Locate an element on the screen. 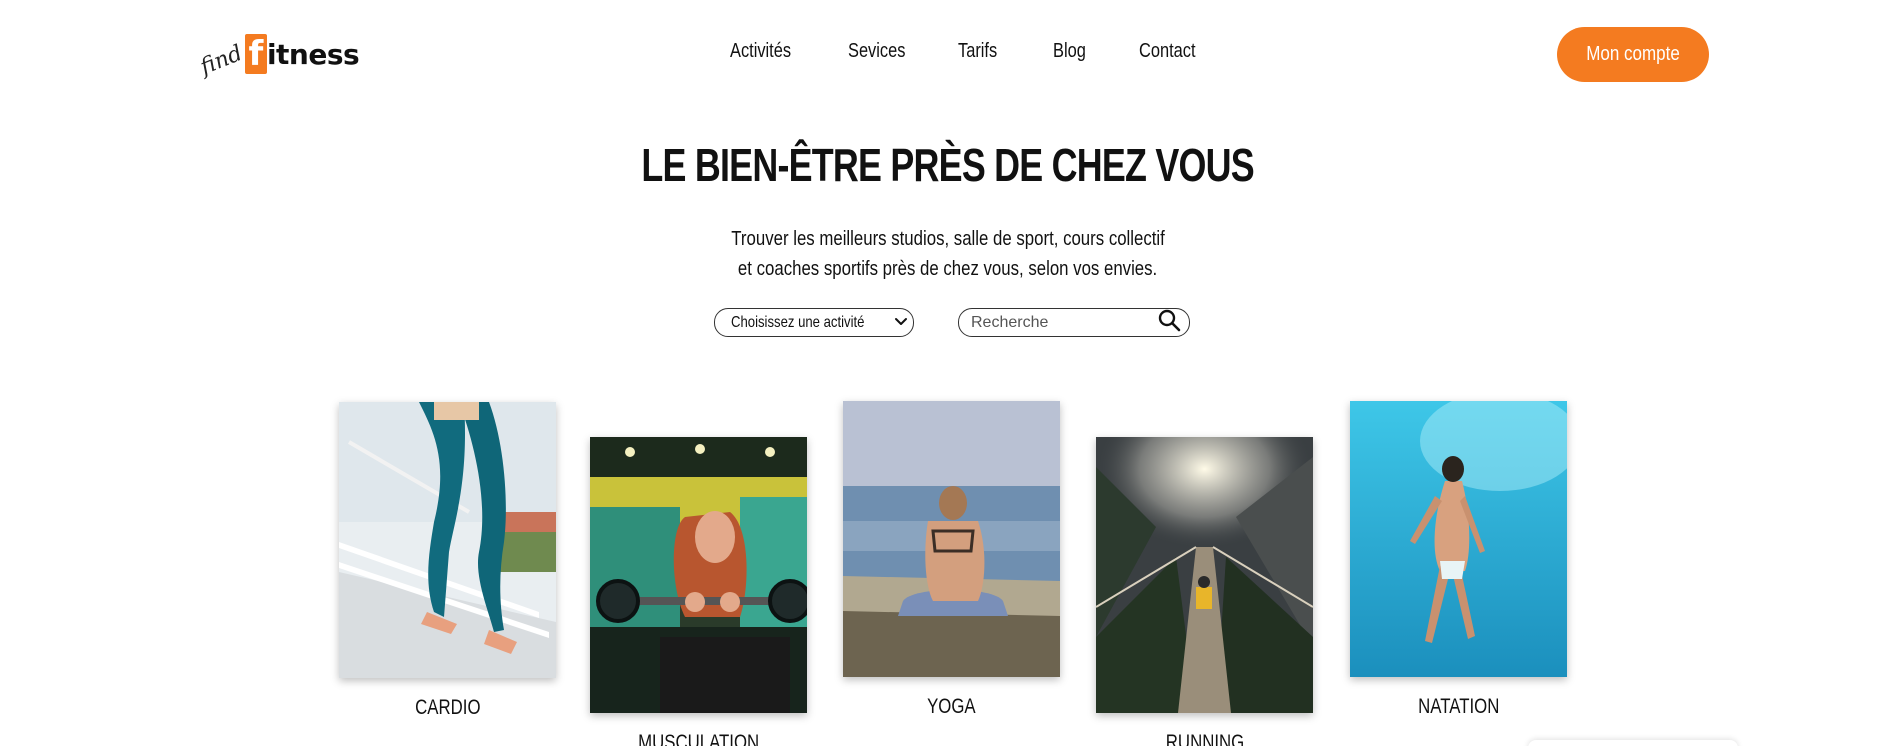 The image size is (1896, 746). natation-photo is located at coordinates (1458, 539).